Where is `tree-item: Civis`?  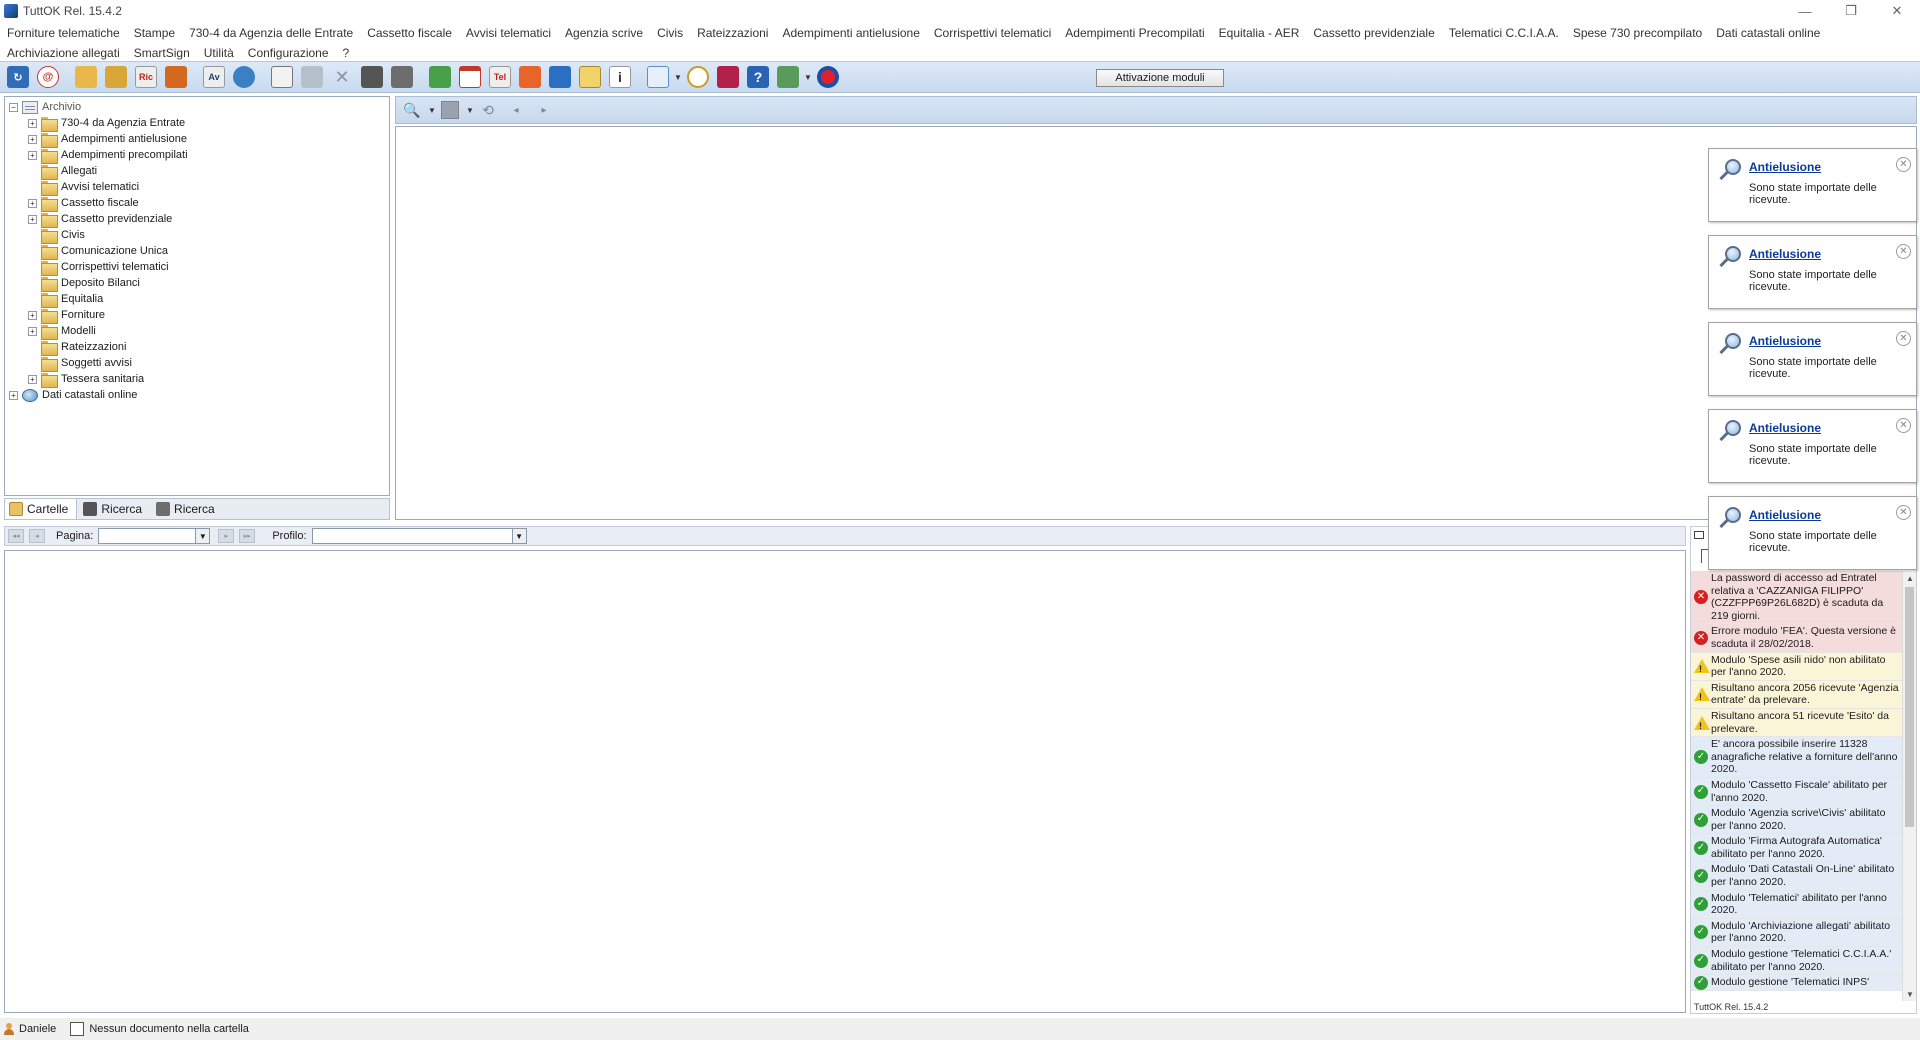
tree-item: Civis is located at coordinates (56, 235).